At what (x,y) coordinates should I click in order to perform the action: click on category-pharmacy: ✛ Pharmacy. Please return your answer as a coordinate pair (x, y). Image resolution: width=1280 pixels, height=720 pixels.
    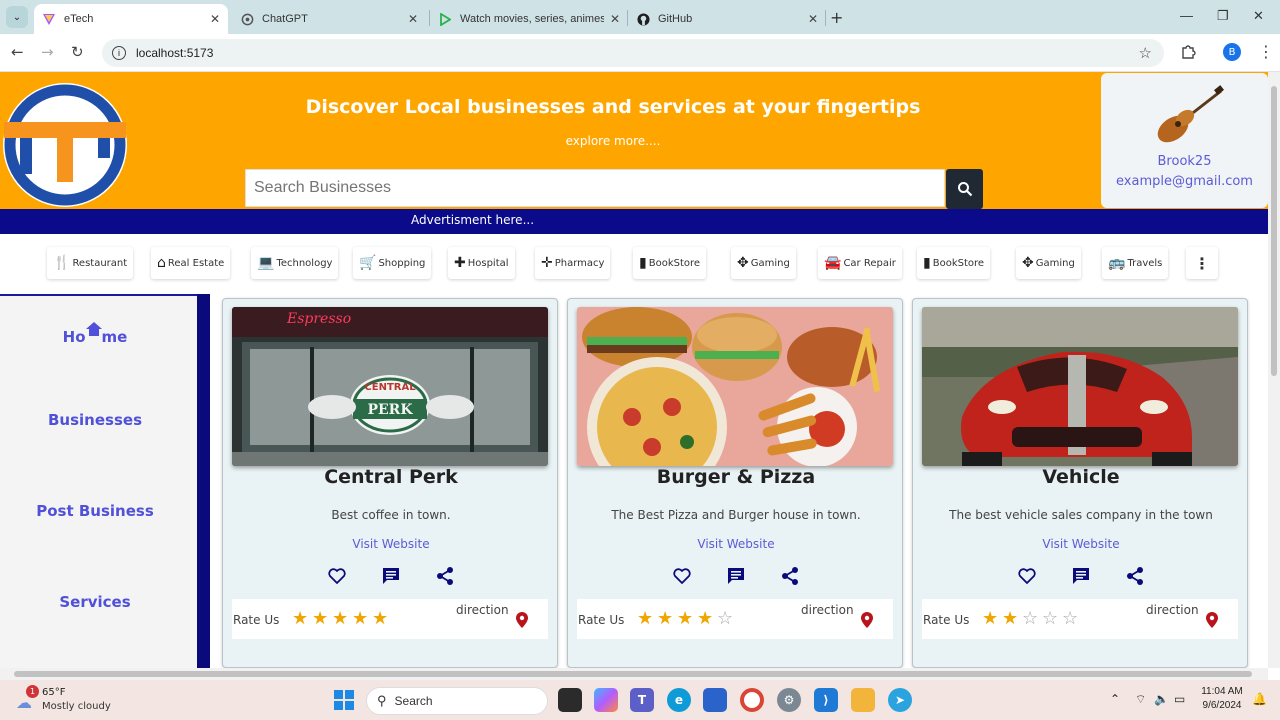
    Looking at the image, I should click on (573, 263).